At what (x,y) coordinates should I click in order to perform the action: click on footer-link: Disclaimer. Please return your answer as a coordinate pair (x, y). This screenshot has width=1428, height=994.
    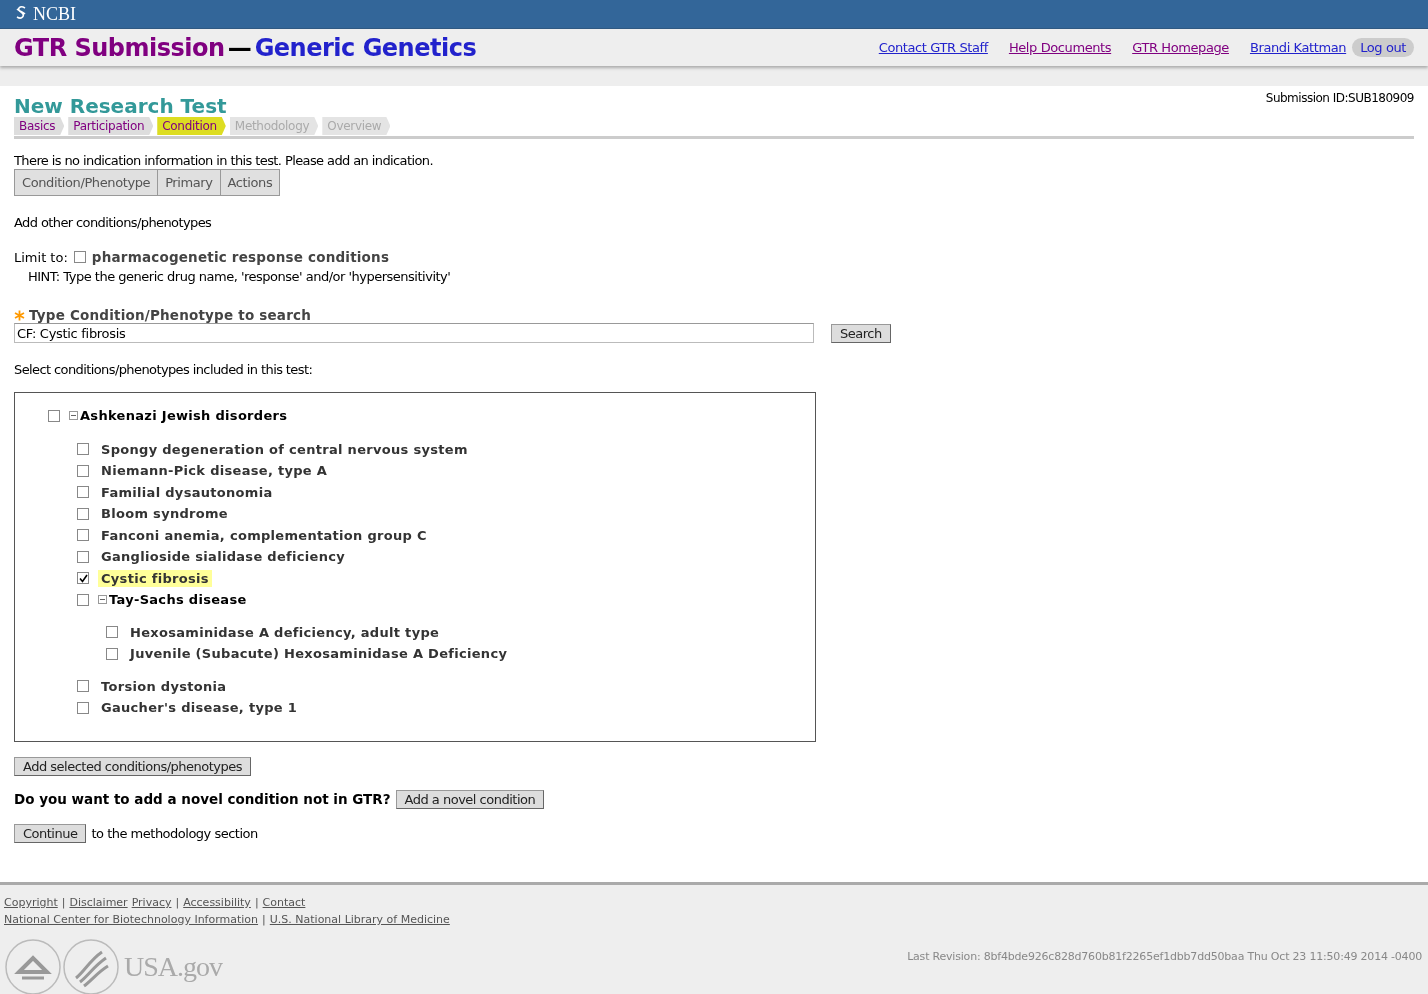
    Looking at the image, I should click on (98, 902).